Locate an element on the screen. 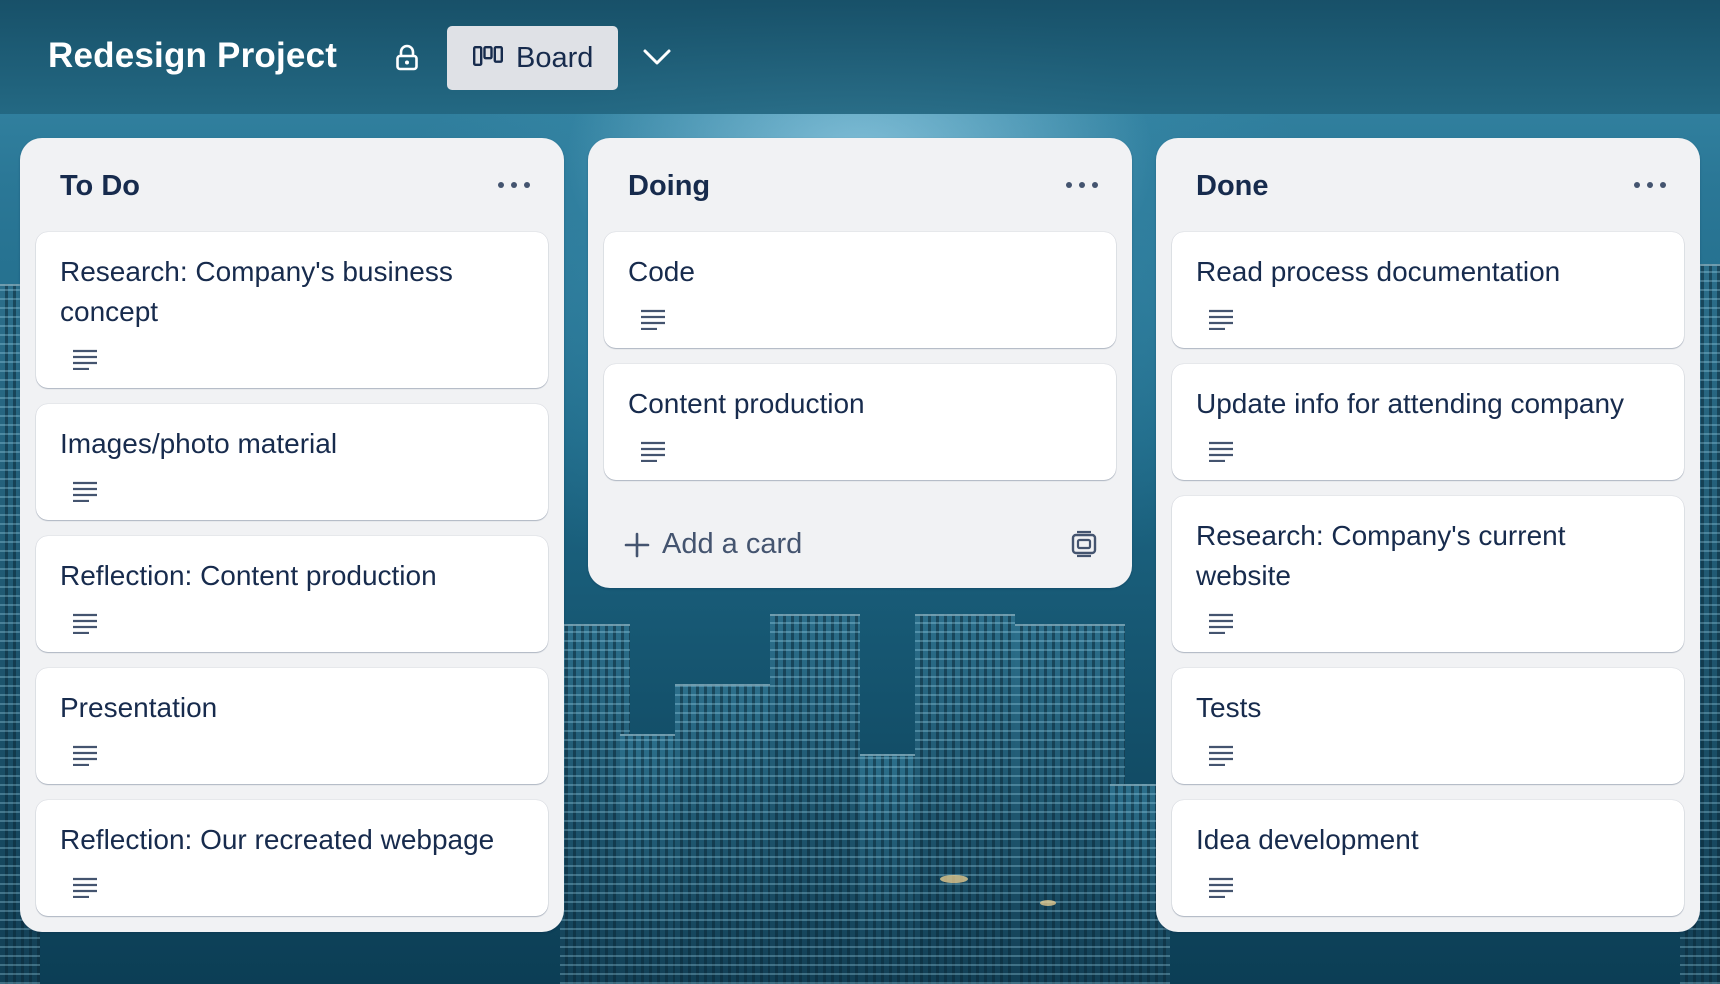 The image size is (1720, 984). card: Research: Company's business concept is located at coordinates (292, 310).